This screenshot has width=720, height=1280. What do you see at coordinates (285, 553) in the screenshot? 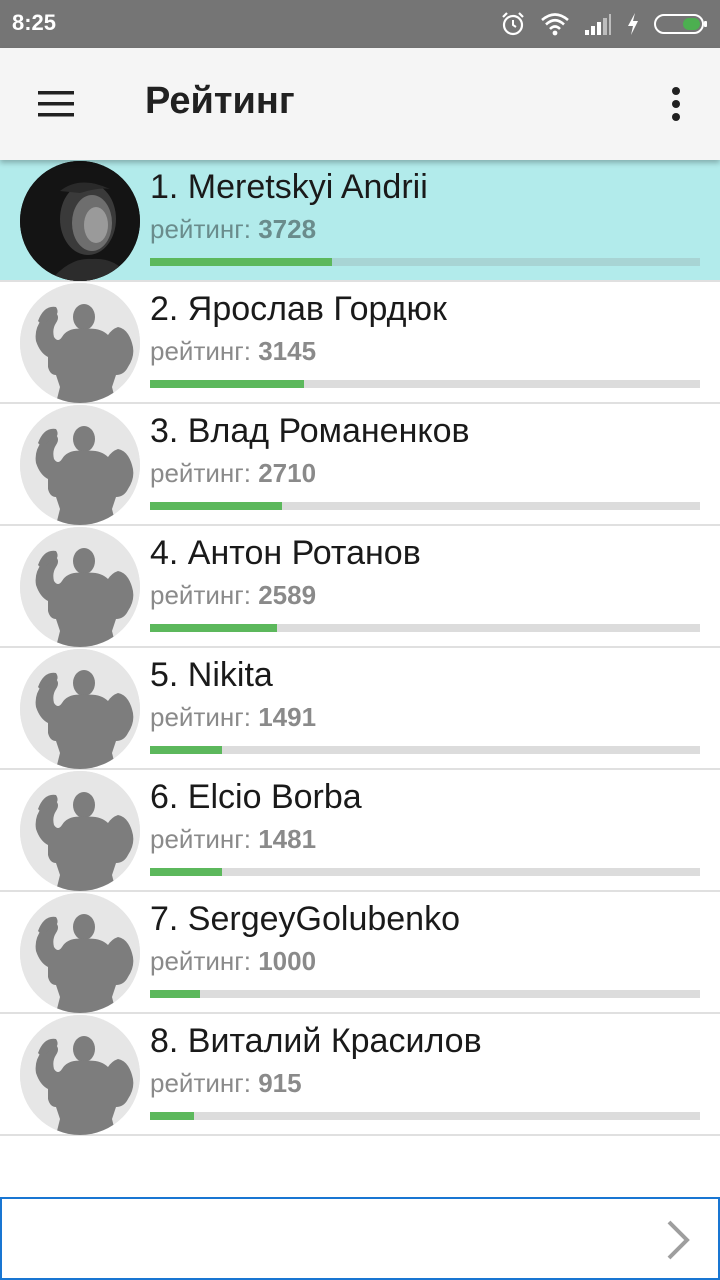
I see `player-name: 4. Антон Ротанов` at bounding box center [285, 553].